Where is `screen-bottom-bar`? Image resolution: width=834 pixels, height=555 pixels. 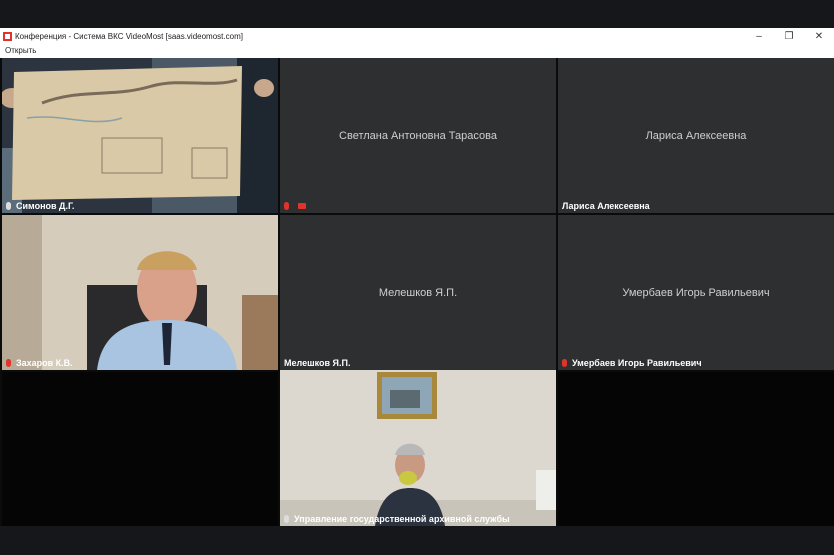
screen-bottom-bar is located at coordinates (417, 540).